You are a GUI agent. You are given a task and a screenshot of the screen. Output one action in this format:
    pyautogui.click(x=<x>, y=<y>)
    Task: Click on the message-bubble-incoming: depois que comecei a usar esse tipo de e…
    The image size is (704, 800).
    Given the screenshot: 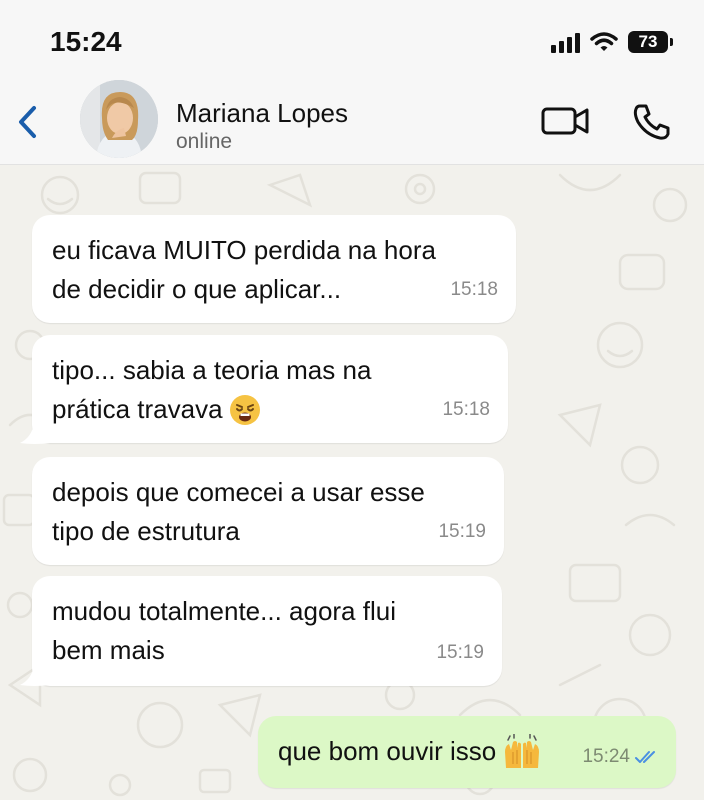 What is the action you would take?
    pyautogui.click(x=268, y=511)
    